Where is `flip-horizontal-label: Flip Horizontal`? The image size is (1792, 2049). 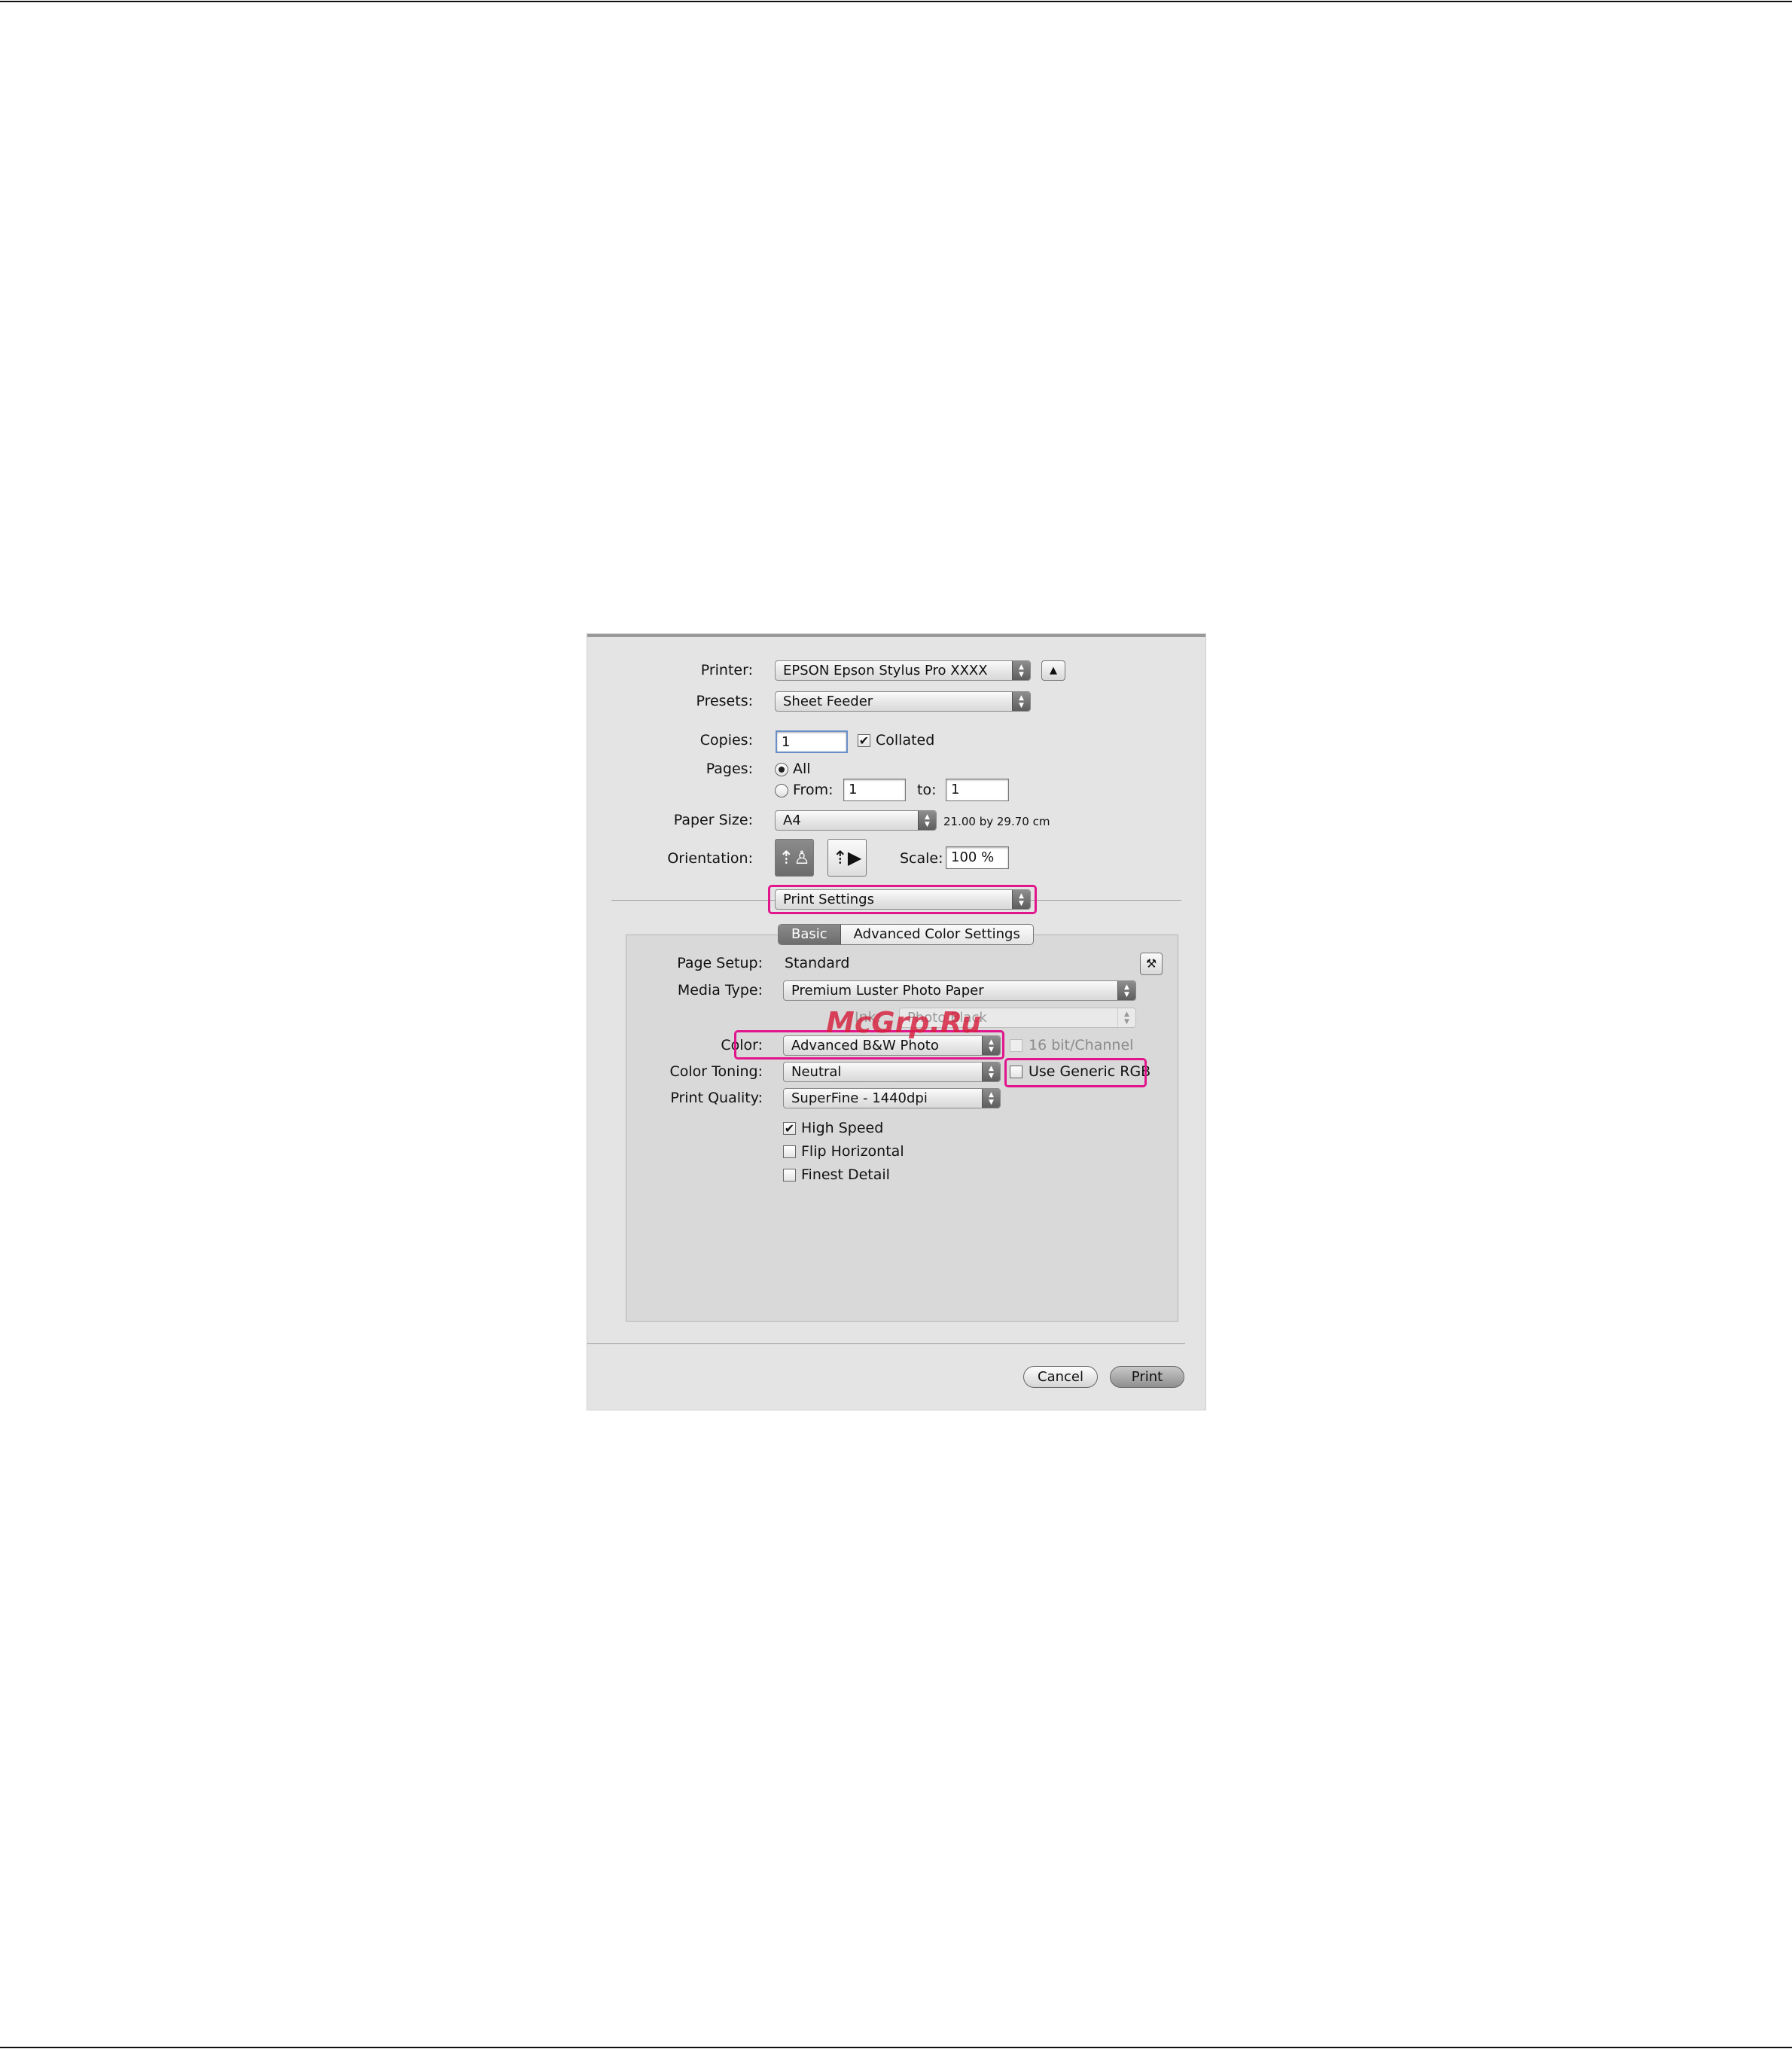
flip-horizontal-label: Flip Horizontal is located at coordinates (852, 1151).